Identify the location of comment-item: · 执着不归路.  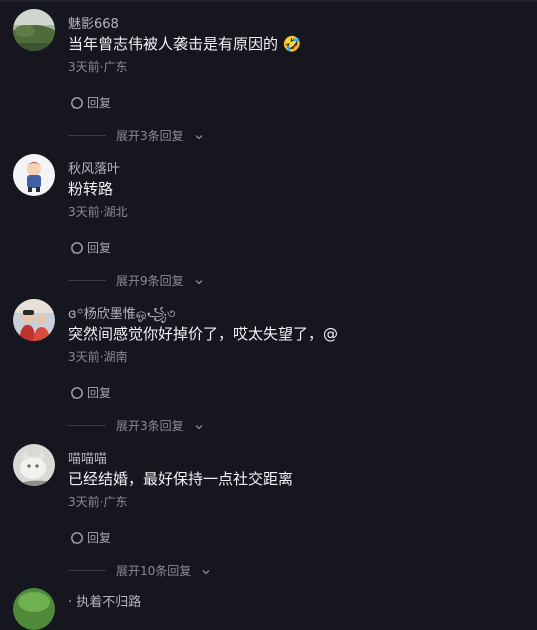
(268, 609).